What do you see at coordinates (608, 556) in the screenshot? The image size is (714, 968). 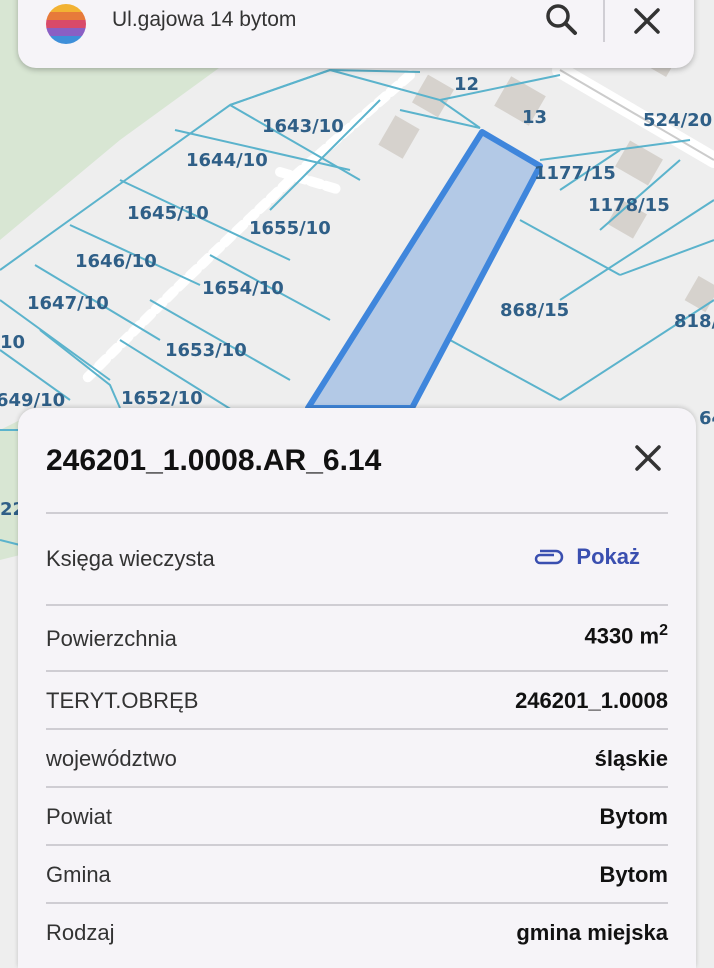 I see `show-ksiega-label: Pokaż` at bounding box center [608, 556].